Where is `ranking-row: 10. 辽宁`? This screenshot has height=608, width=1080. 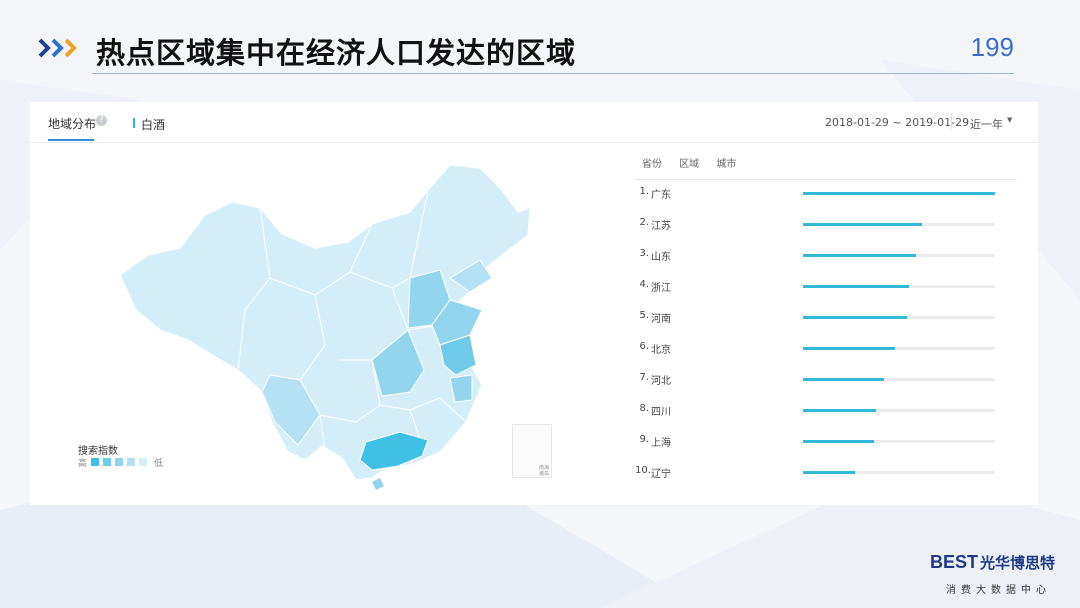
ranking-row: 10. 辽宁 is located at coordinates (830, 472).